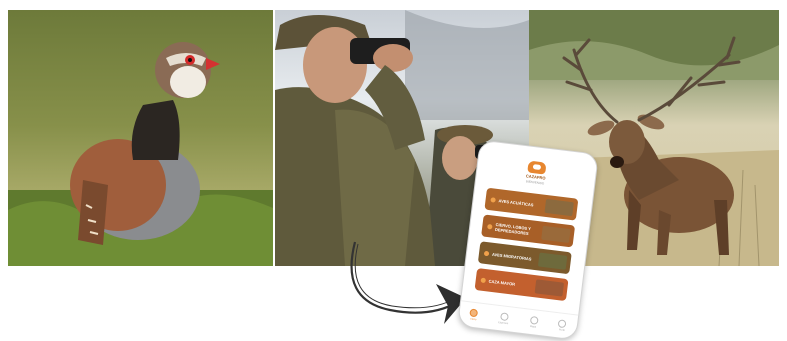  I want to click on profile-icon, so click(562, 324).